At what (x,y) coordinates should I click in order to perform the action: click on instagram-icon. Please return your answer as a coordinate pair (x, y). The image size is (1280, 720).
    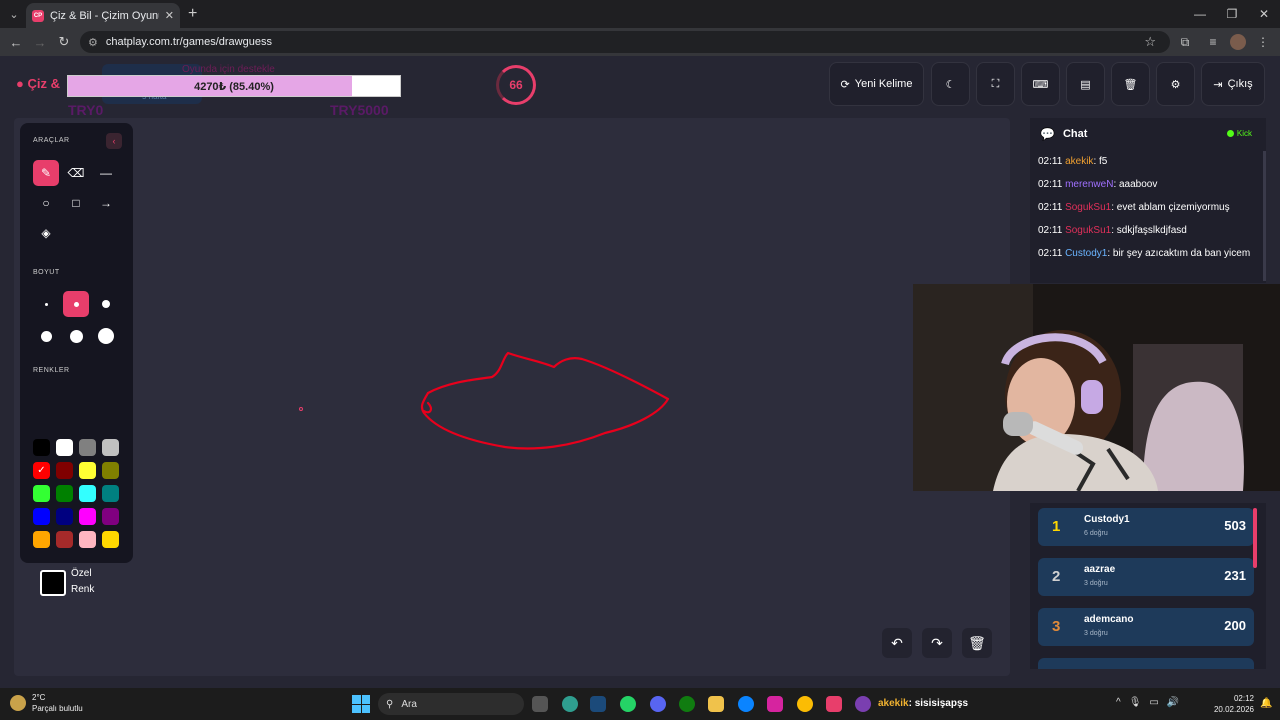
    Looking at the image, I should click on (775, 704).